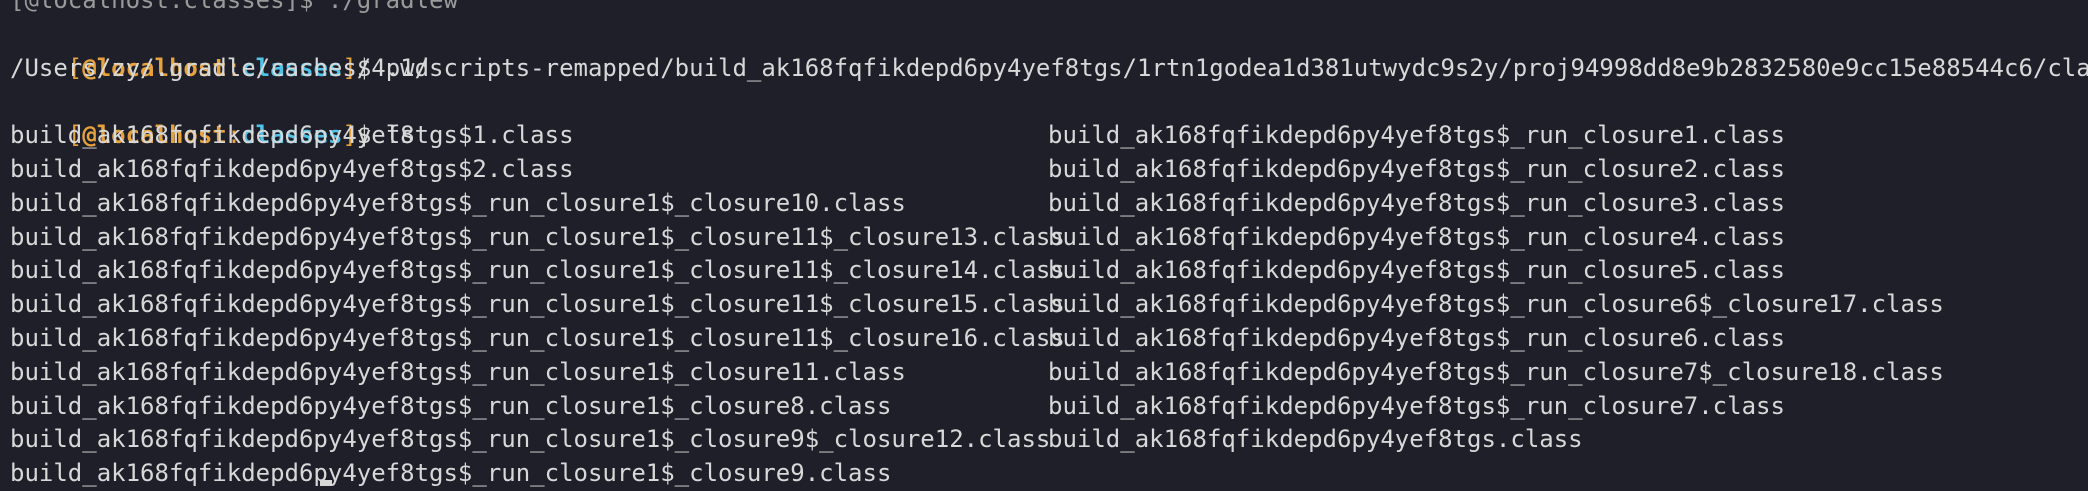  I want to click on text-cursor, so click(326, 483).